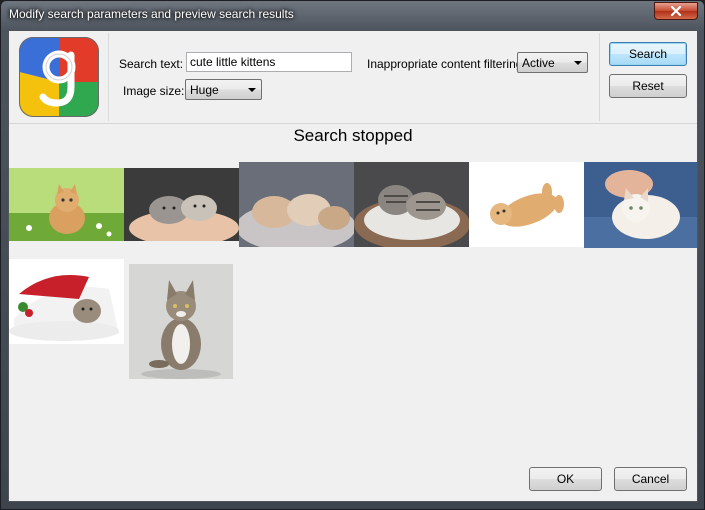 This screenshot has width=705, height=510. I want to click on sleeping-kittens-image, so click(296, 204).